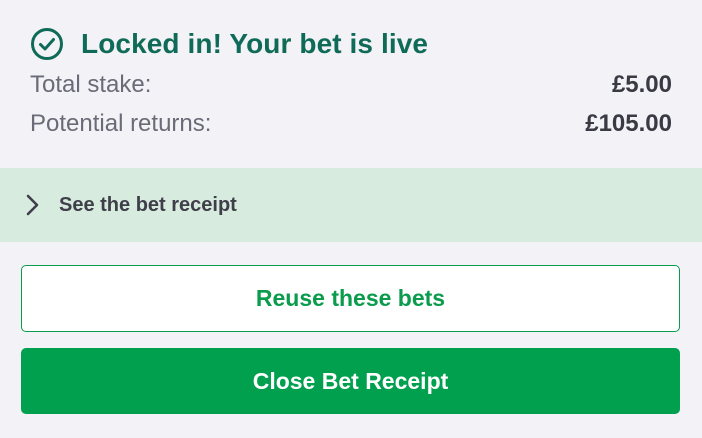  I want to click on chevron-right-icon, so click(32, 205).